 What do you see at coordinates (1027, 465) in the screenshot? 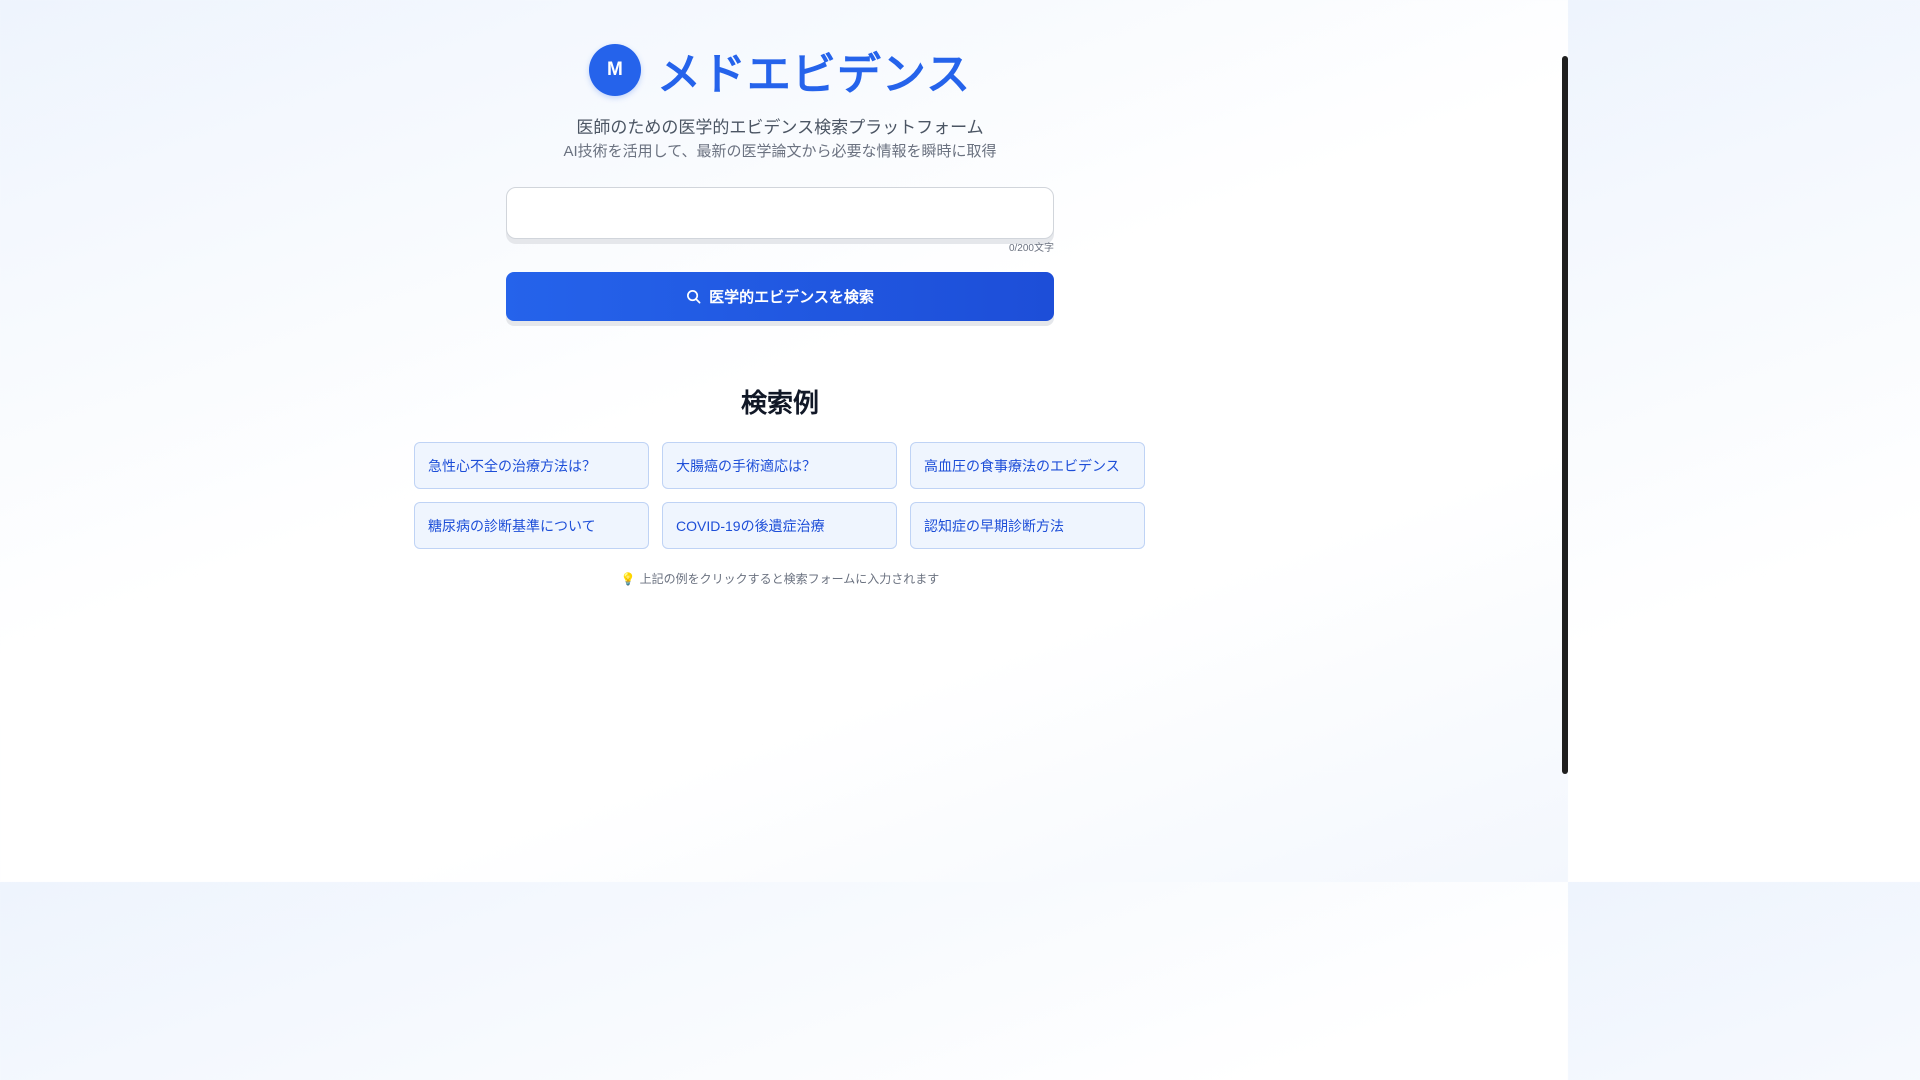
I see `example-card: 高血圧の食事療法のエビデンス` at bounding box center [1027, 465].